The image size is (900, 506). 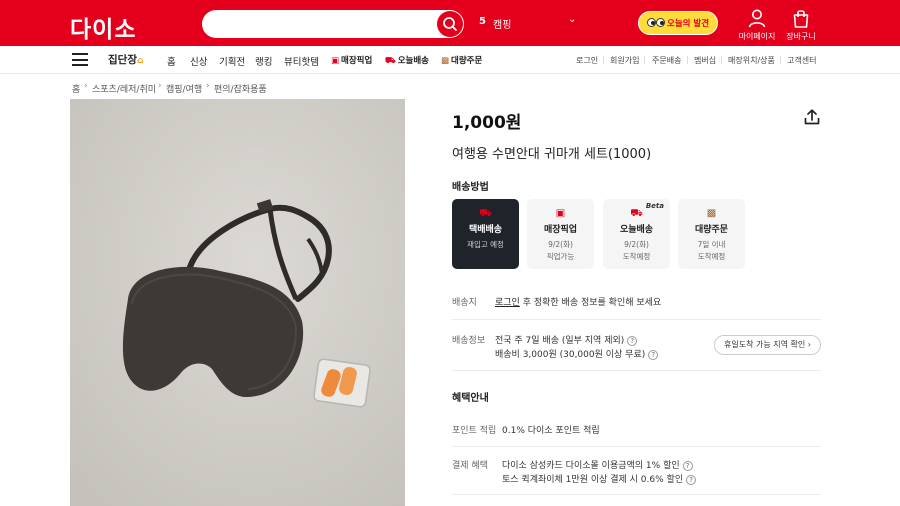 I want to click on nav-item-today-delivery: ⛟ 오늘배송, so click(x=407, y=60).